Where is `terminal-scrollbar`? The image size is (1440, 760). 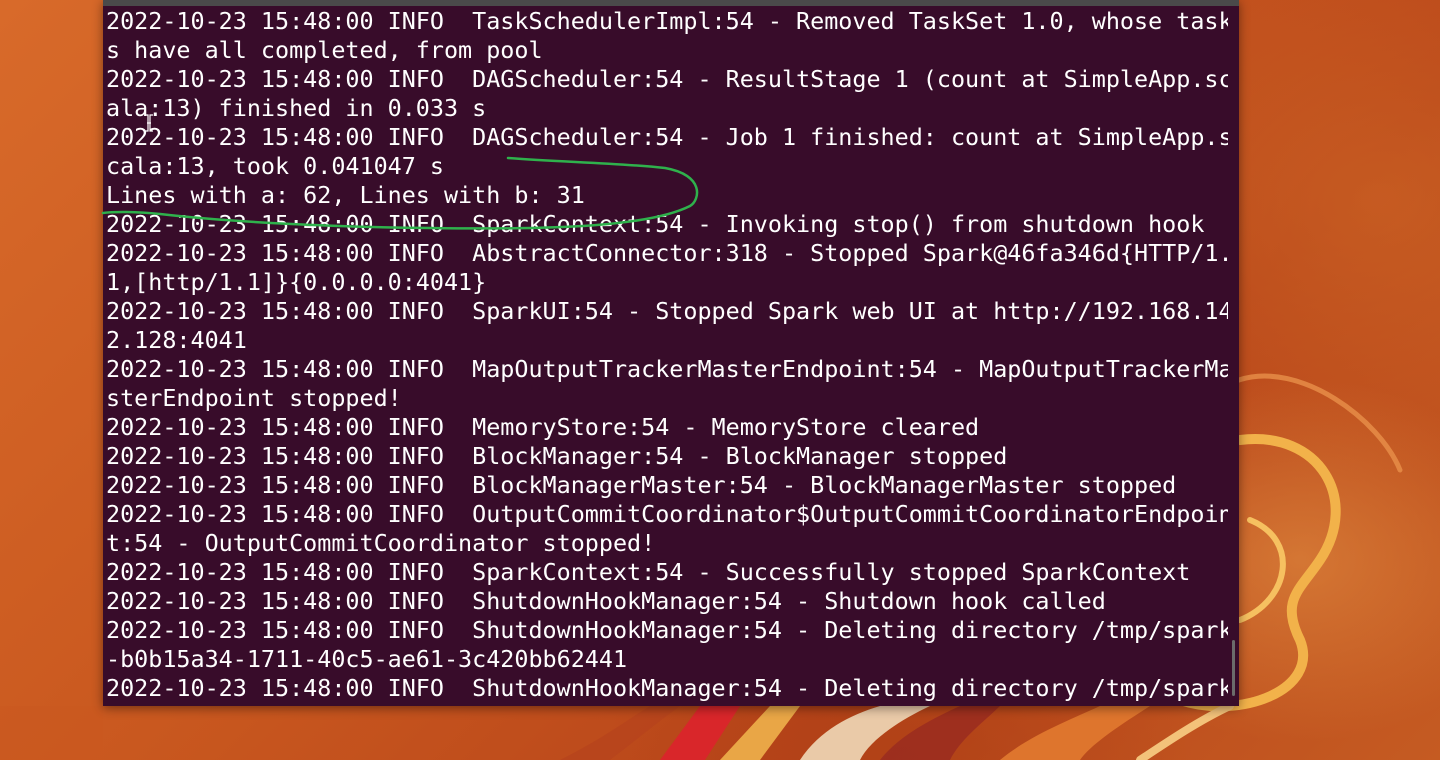
terminal-scrollbar is located at coordinates (1233, 668).